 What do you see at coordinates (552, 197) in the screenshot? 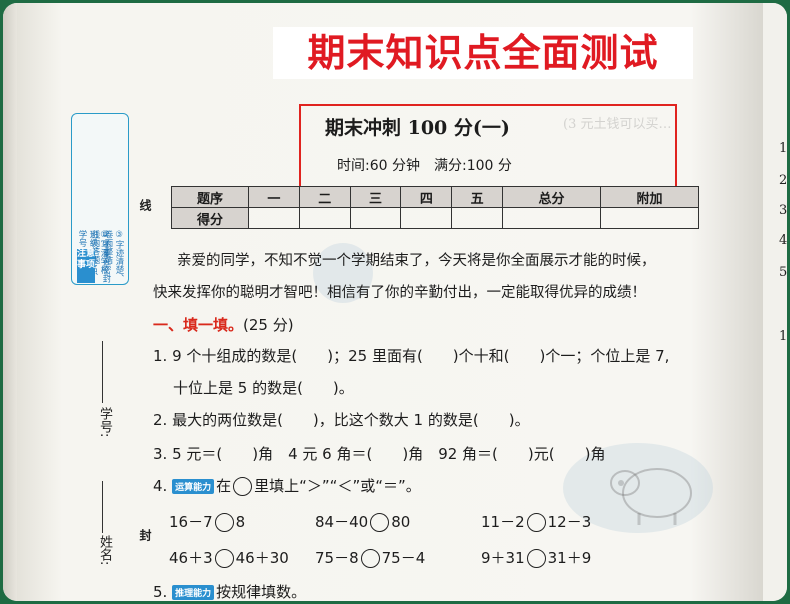
I see `score-table-header: 总分` at bounding box center [552, 197].